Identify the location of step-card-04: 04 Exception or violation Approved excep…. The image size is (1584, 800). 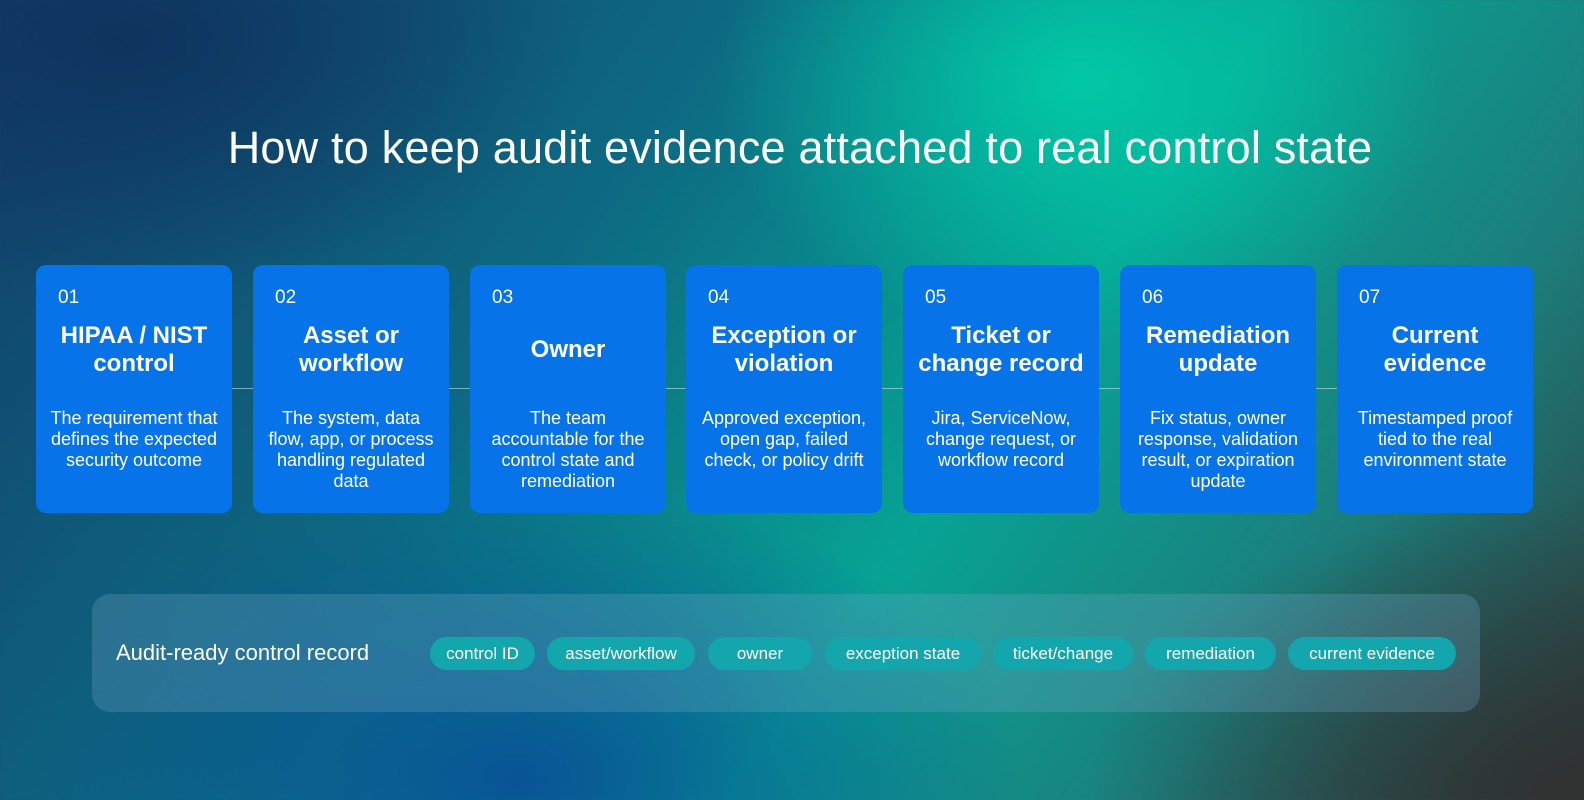
(784, 389).